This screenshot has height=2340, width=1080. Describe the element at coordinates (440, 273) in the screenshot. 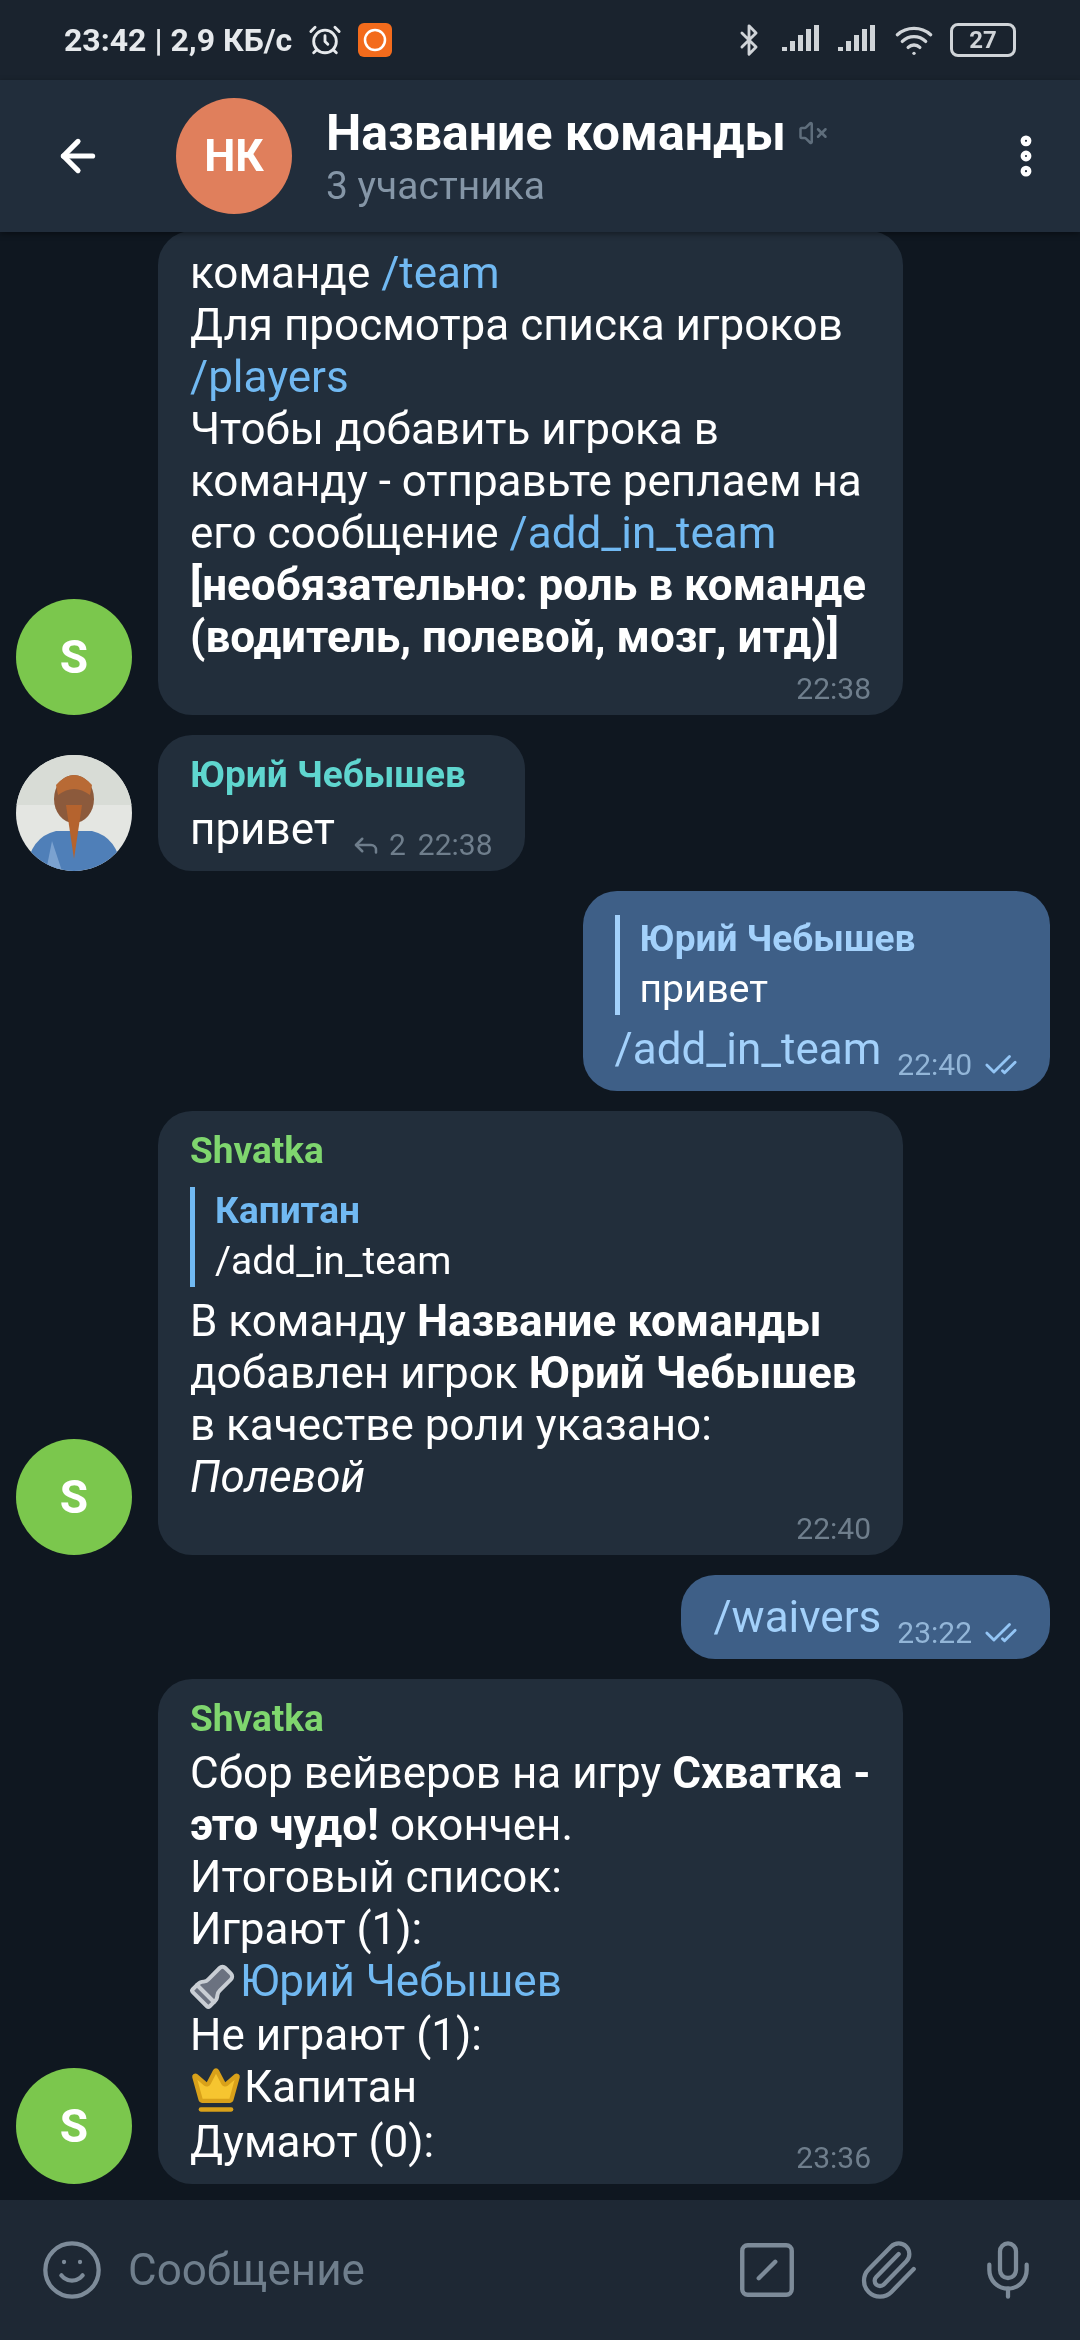

I see `command-link: /team` at that location.